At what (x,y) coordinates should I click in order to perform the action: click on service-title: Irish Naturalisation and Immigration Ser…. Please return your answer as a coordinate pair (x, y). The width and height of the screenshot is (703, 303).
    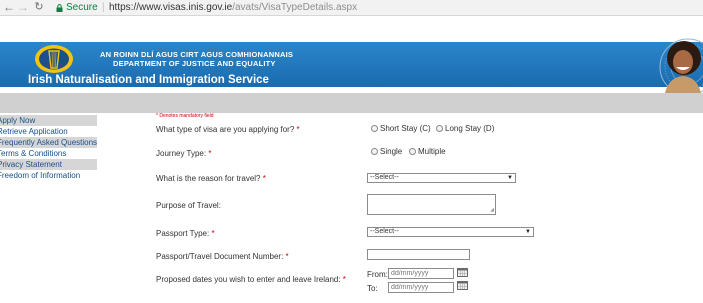
    Looking at the image, I should click on (148, 80).